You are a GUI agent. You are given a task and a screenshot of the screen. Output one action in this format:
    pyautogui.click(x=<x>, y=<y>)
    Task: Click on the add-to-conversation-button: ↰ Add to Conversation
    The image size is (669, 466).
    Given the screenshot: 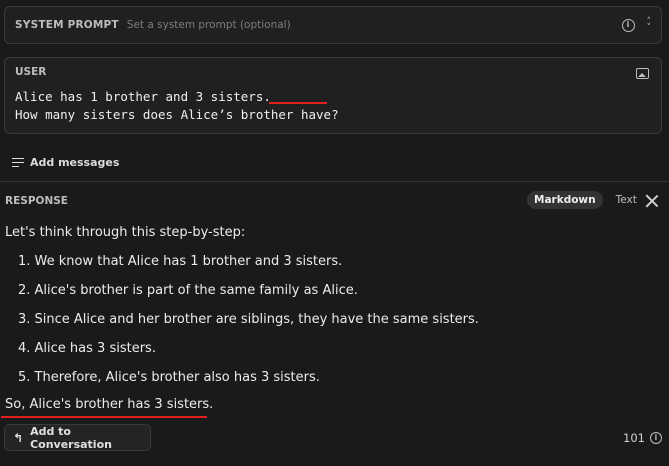 What is the action you would take?
    pyautogui.click(x=77, y=437)
    